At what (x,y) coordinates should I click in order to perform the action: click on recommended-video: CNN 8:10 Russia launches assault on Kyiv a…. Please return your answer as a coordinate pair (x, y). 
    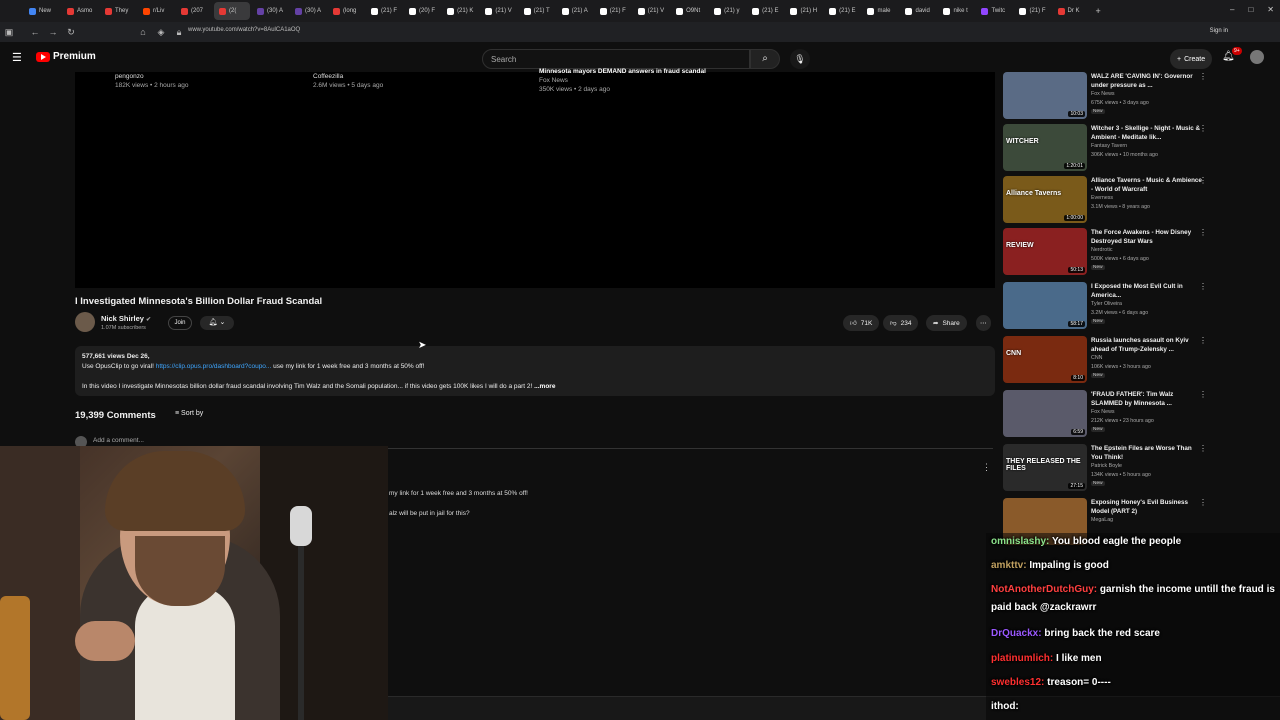
    Looking at the image, I should click on (1108, 361).